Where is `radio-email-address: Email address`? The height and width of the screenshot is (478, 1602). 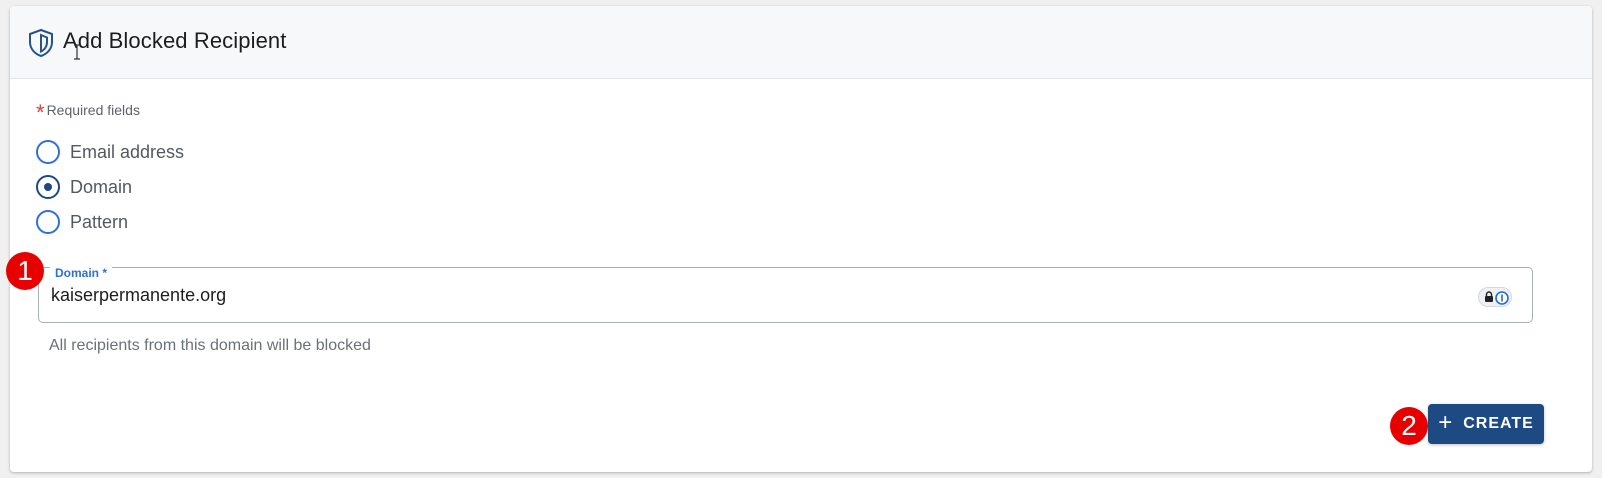
radio-email-address: Email address is located at coordinates (110, 152).